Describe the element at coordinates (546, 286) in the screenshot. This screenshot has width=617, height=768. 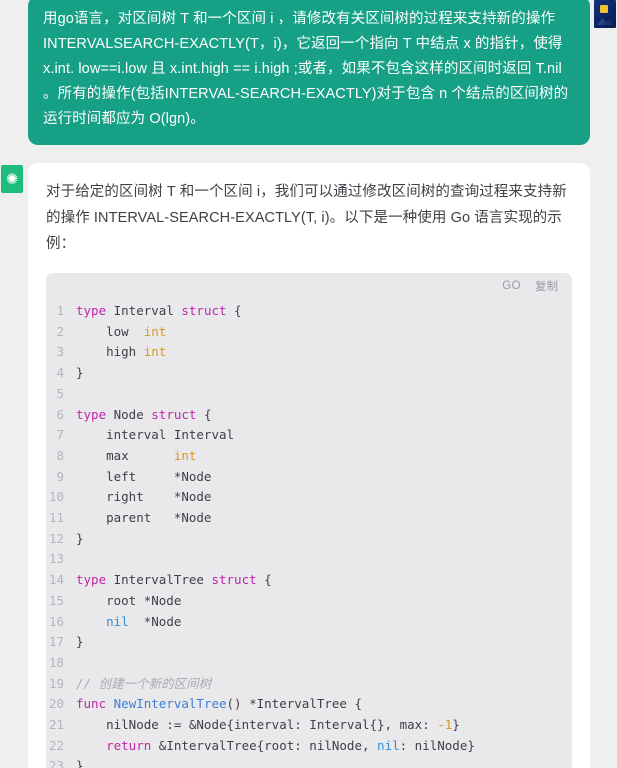
I see `copy-code-button: 复制` at that location.